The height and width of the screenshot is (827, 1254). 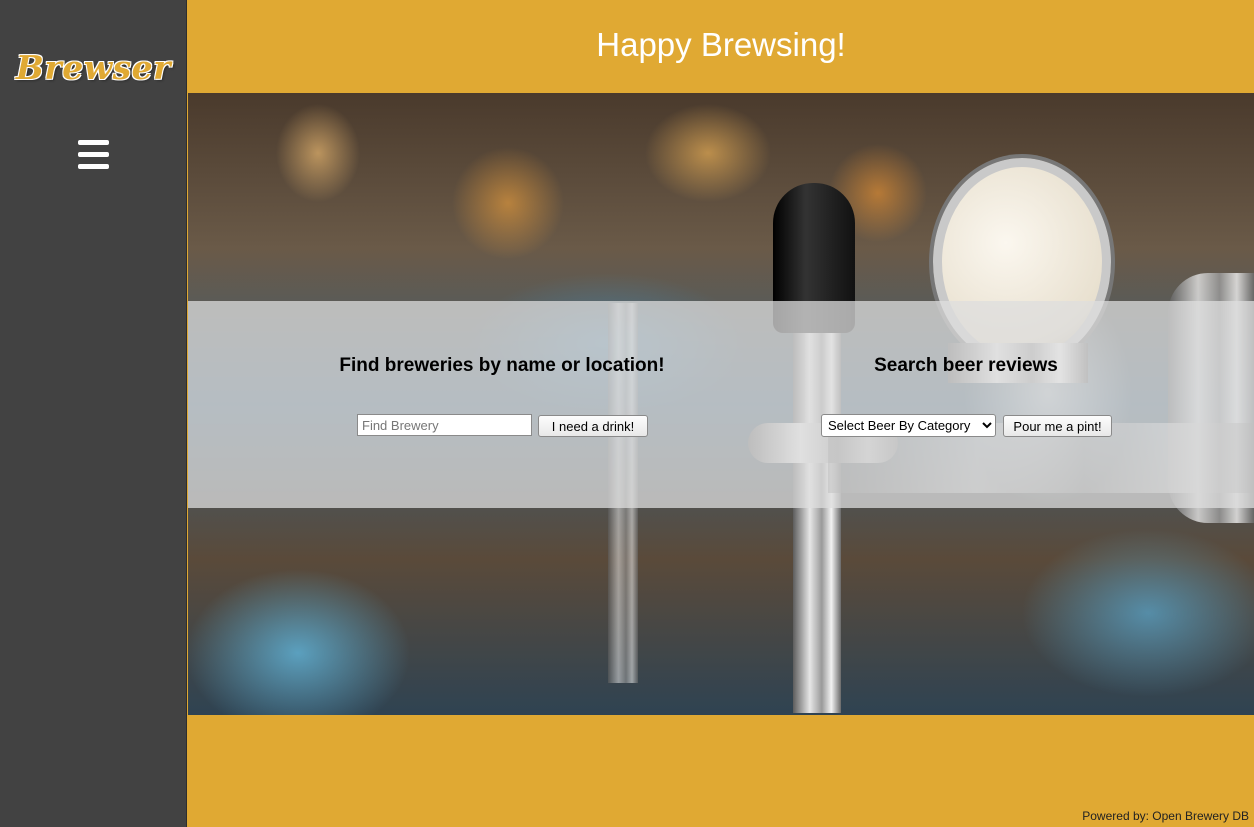 What do you see at coordinates (502, 365) in the screenshot?
I see `brewery-search-heading: Find breweries by name or location!` at bounding box center [502, 365].